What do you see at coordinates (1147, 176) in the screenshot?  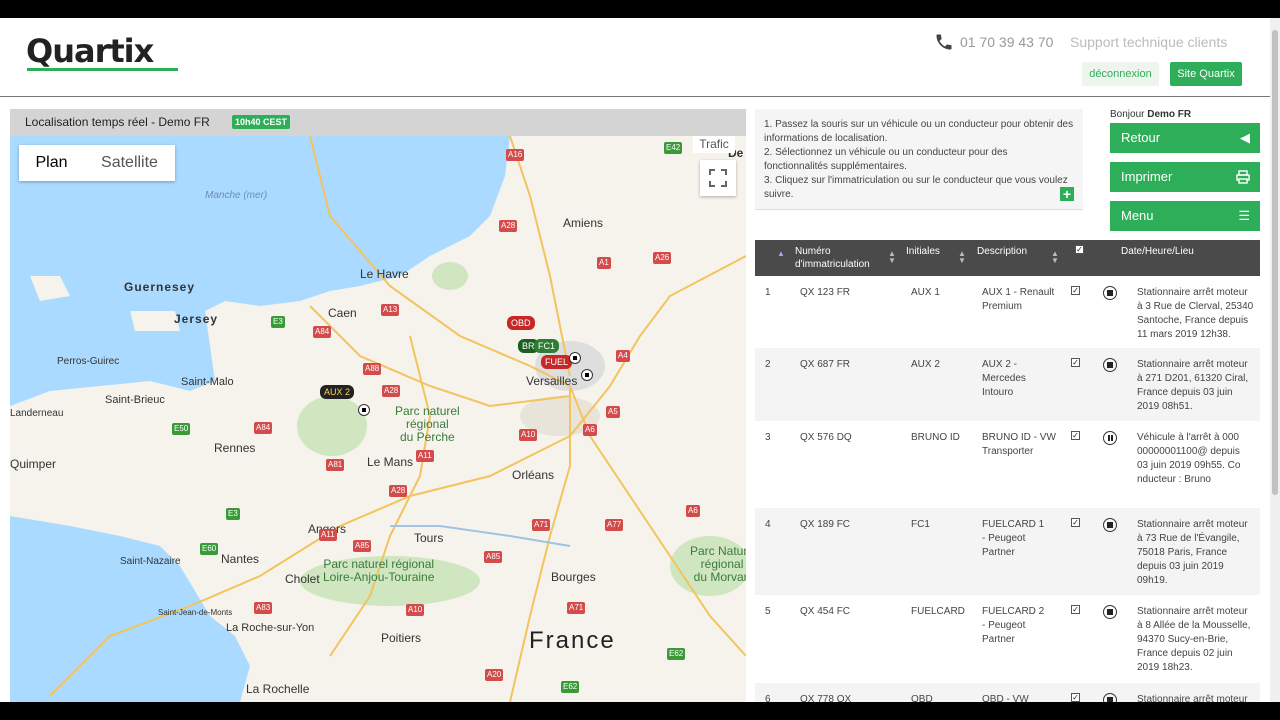 I see `print-label: Imprimer` at bounding box center [1147, 176].